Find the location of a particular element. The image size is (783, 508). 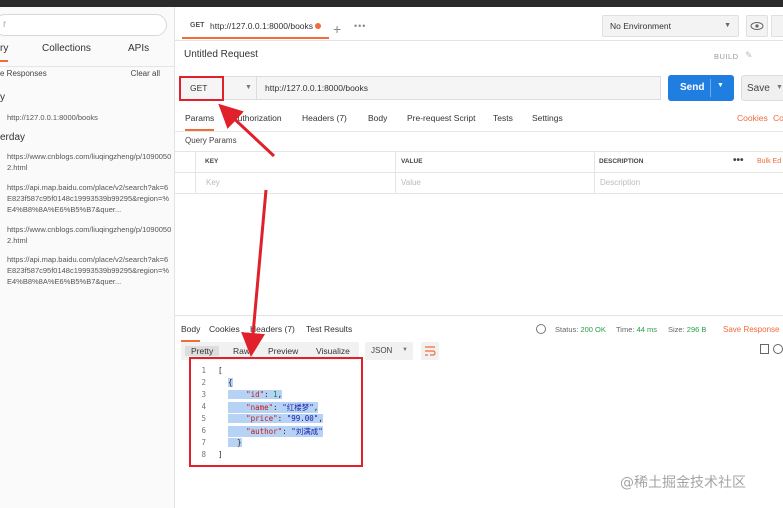

request-tab: GET http://127.0.0.1:8000/books is located at coordinates (255, 27).